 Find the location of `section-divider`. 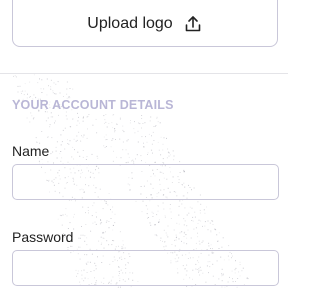

section-divider is located at coordinates (144, 73).